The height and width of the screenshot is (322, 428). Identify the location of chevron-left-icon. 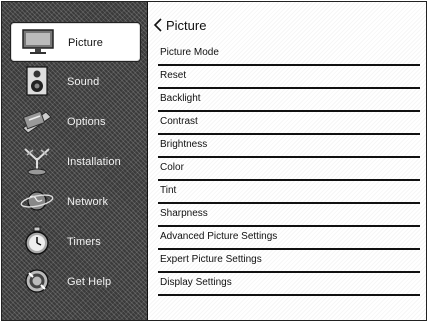
(157, 25).